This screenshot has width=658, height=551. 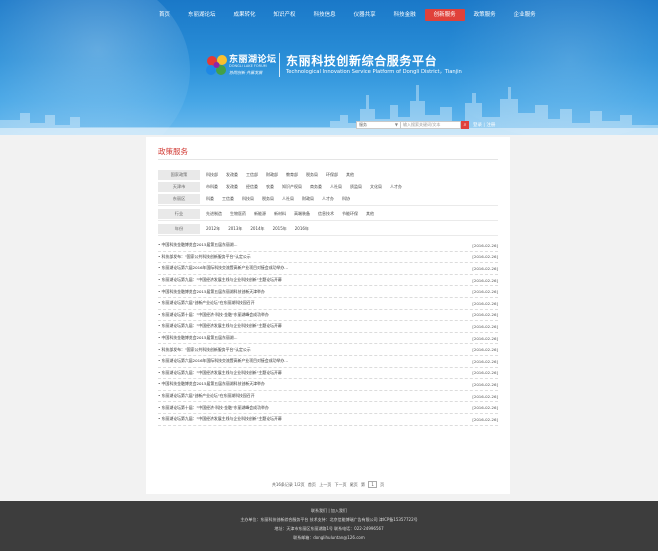 What do you see at coordinates (444, 15) in the screenshot?
I see `nav-item-innovation: 创新服务` at bounding box center [444, 15].